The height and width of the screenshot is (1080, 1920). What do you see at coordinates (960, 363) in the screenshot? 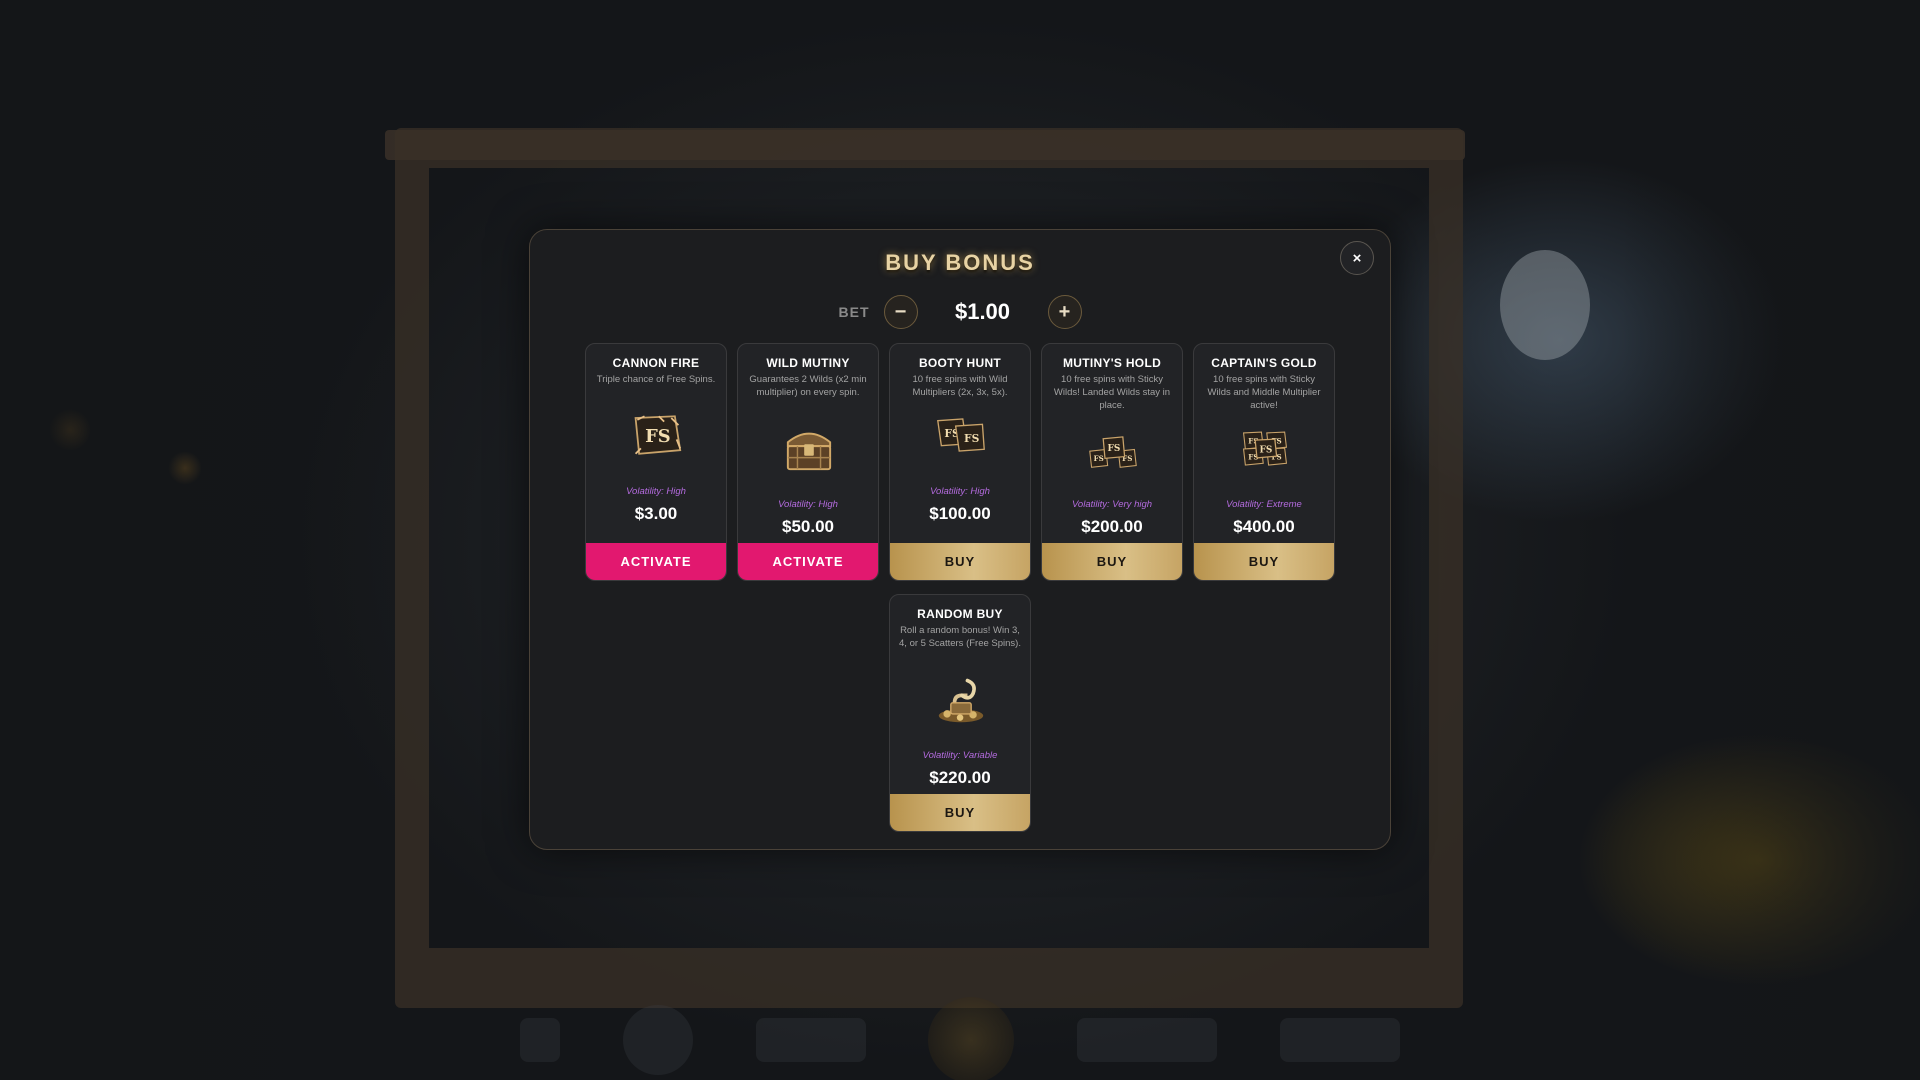
I see `card-title: BOOTY HUNT` at bounding box center [960, 363].